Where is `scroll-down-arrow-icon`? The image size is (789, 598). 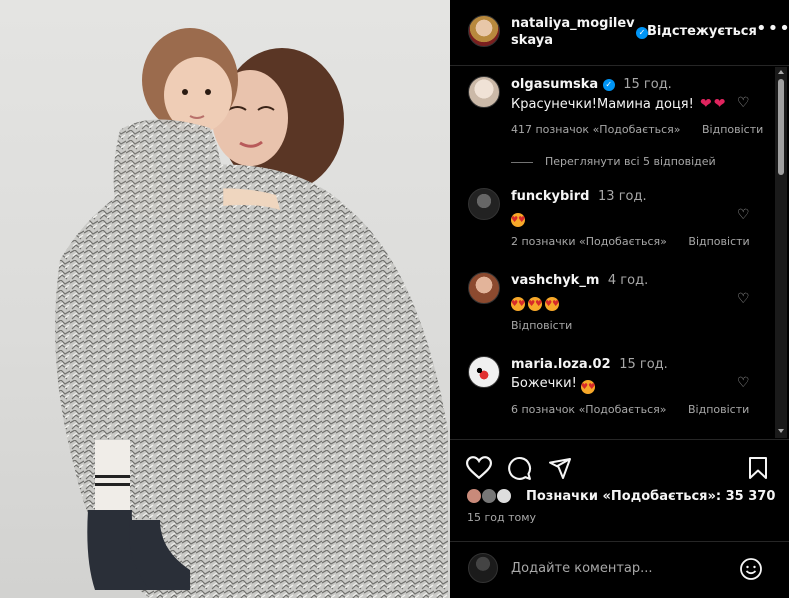
scroll-down-arrow-icon is located at coordinates (781, 431).